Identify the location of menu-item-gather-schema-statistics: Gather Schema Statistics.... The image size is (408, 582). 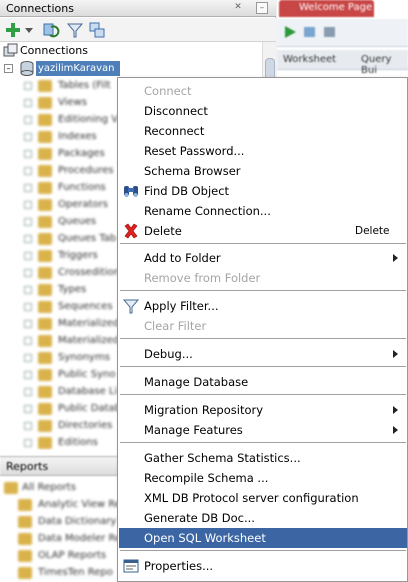
(263, 458).